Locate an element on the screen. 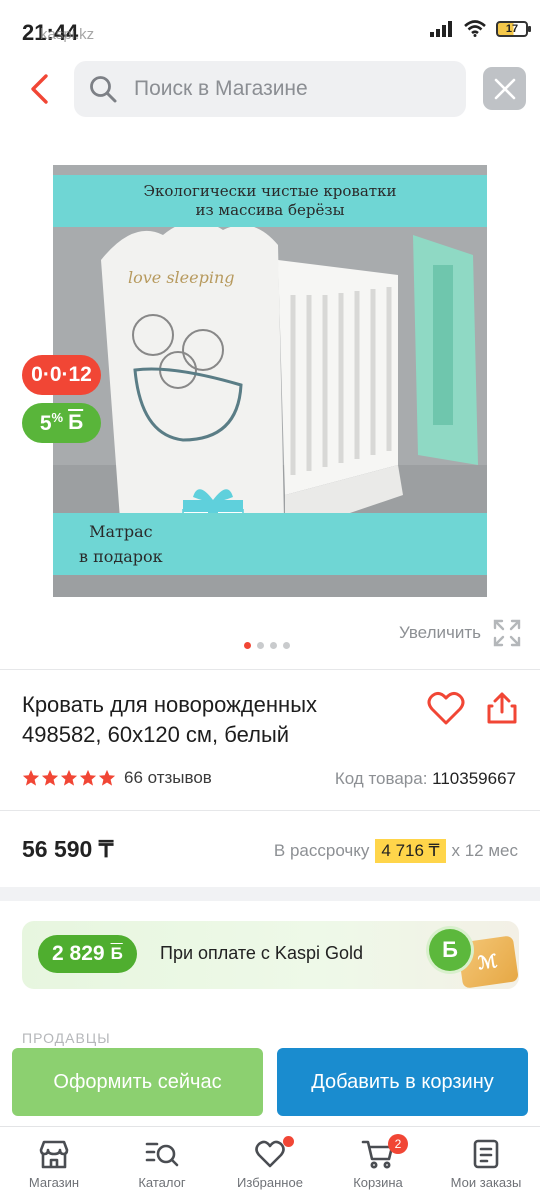  status-bar: 21:44 kaspi.kz 17 is located at coordinates (270, 30).